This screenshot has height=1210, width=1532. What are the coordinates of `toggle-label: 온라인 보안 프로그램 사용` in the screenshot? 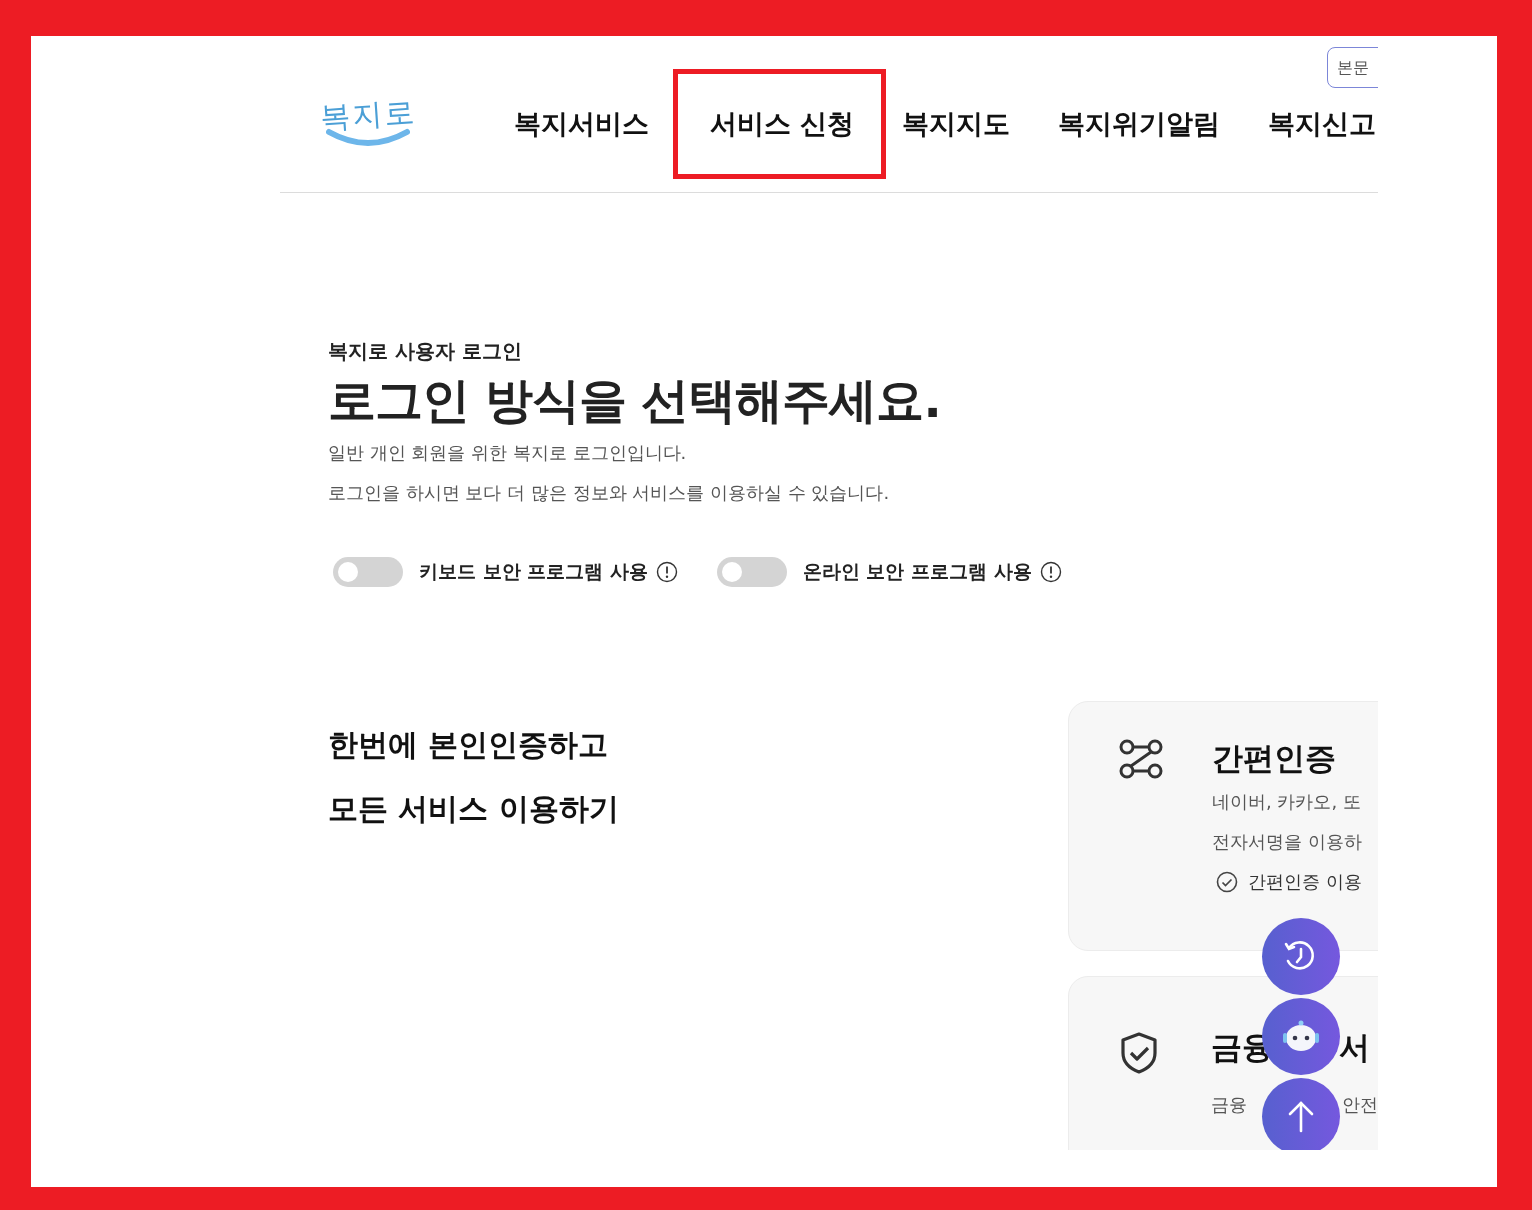 It's located at (917, 571).